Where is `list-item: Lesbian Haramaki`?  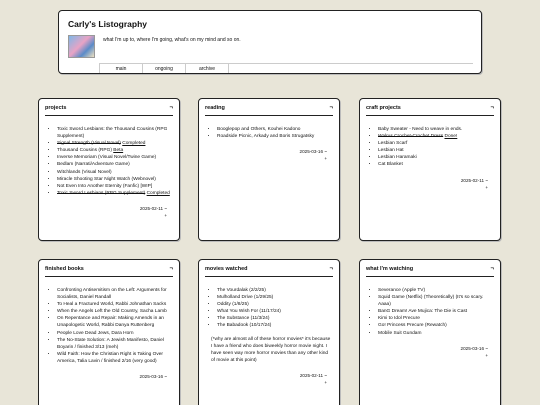
list-item: Lesbian Haramaki is located at coordinates (436, 157).